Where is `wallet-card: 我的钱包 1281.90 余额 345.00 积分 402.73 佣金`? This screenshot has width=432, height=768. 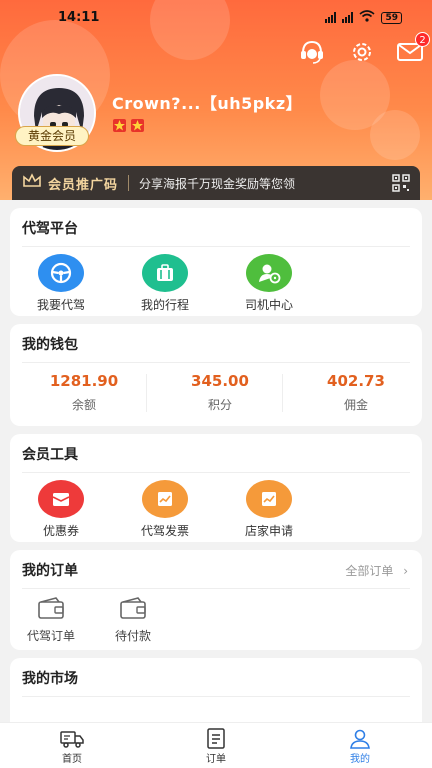 wallet-card: 我的钱包 1281.90 余额 345.00 积分 402.73 佣金 is located at coordinates (216, 375).